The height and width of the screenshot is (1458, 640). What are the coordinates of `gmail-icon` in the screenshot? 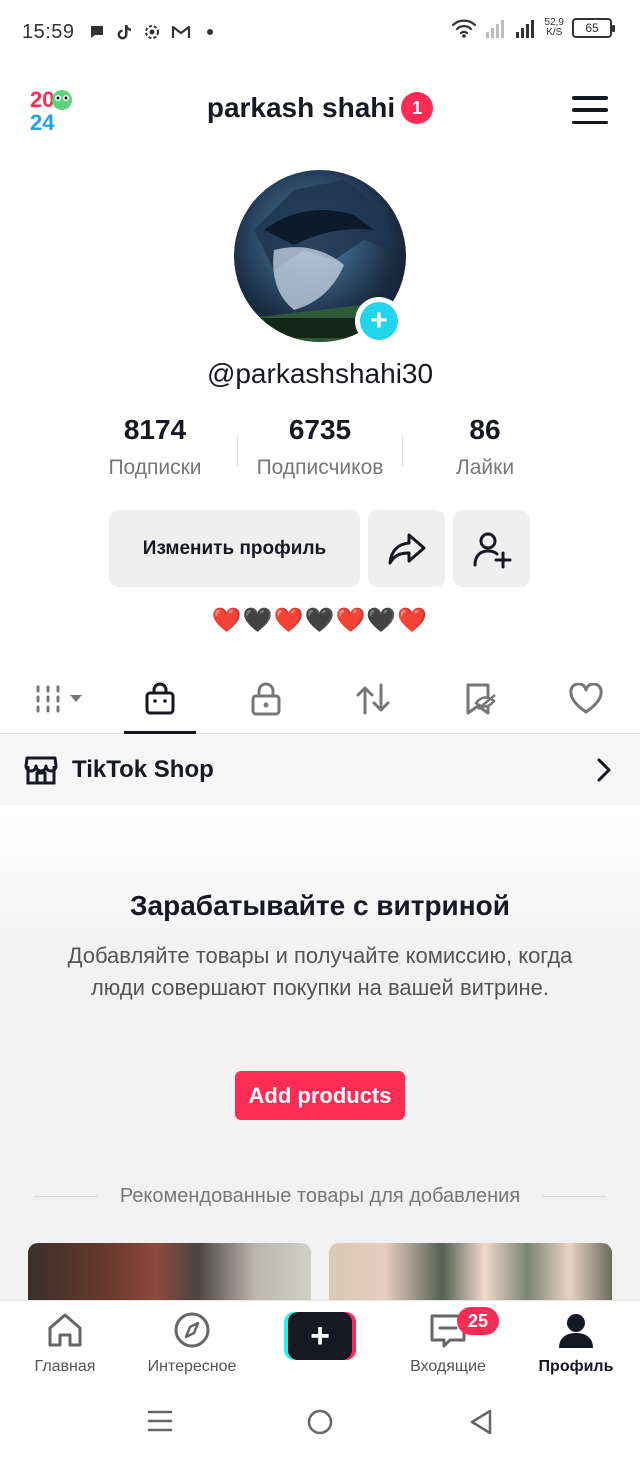 It's located at (180, 31).